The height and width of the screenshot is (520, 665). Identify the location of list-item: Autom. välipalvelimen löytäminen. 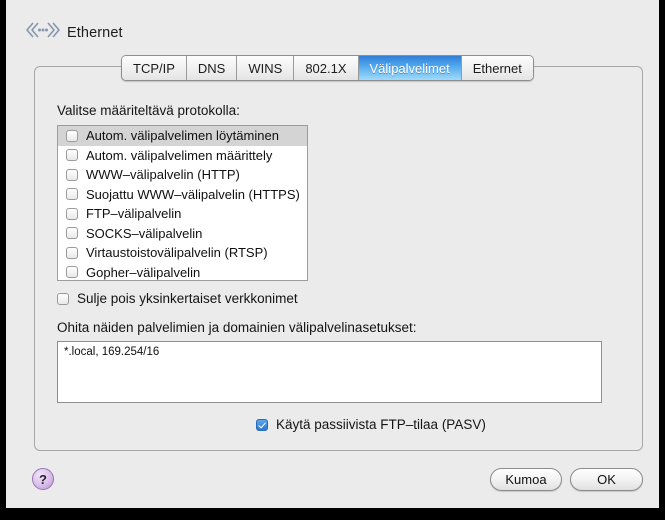
(182, 136).